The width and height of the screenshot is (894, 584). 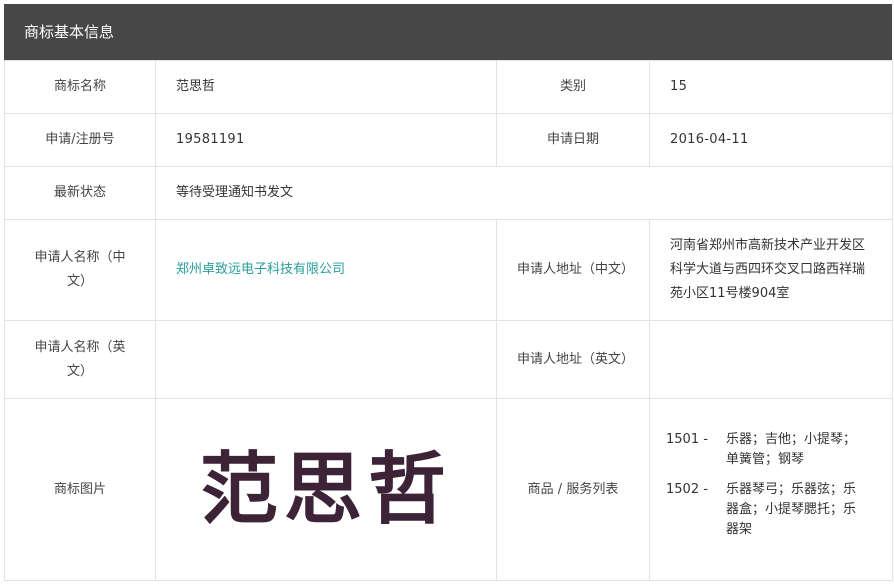 I want to click on trademark-name-label: 商标名称, so click(x=80, y=87).